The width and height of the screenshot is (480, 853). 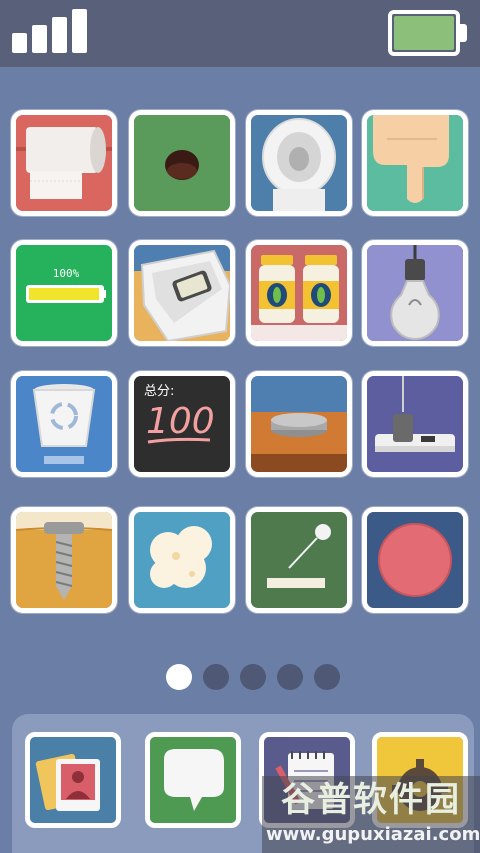 I want to click on ping-pong-app, so click(x=299, y=560).